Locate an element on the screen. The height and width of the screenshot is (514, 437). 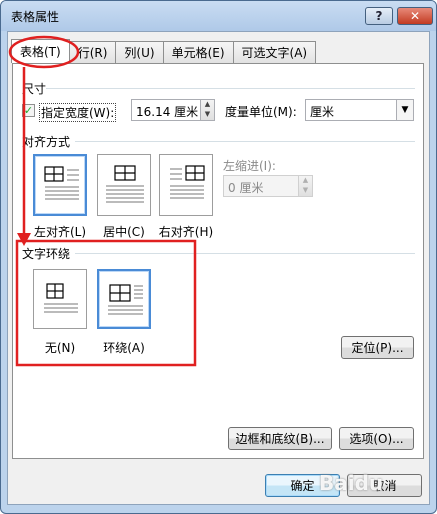
close-button: ✕ is located at coordinates (415, 16).